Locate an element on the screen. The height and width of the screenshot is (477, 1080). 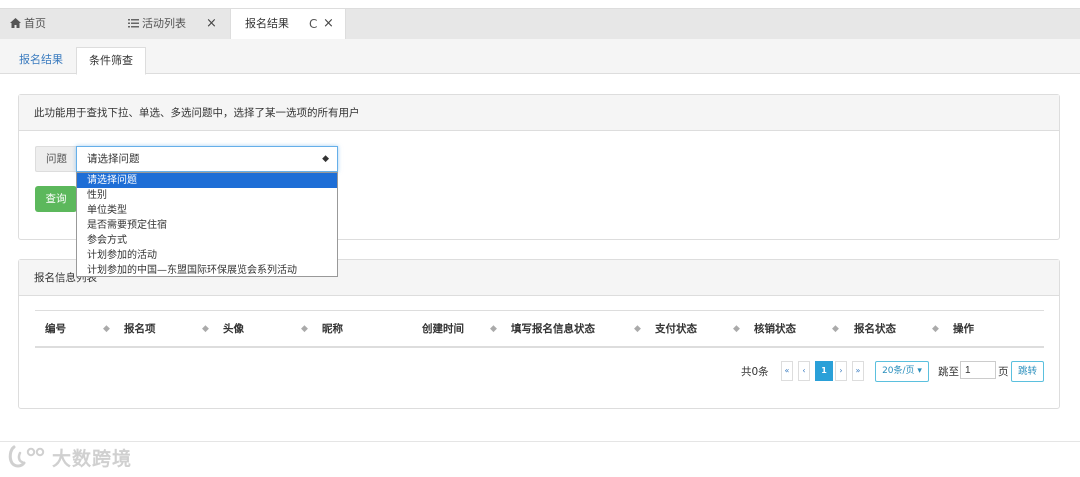
col-fill-status: 填写报名信息状态 is located at coordinates (553, 329).